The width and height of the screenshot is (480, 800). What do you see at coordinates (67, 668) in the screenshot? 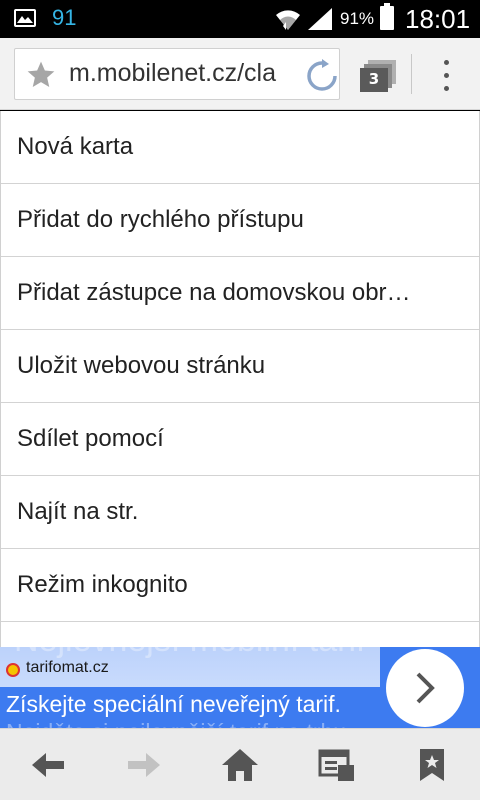
I see `ad-source: tarifomat.cz` at bounding box center [67, 668].